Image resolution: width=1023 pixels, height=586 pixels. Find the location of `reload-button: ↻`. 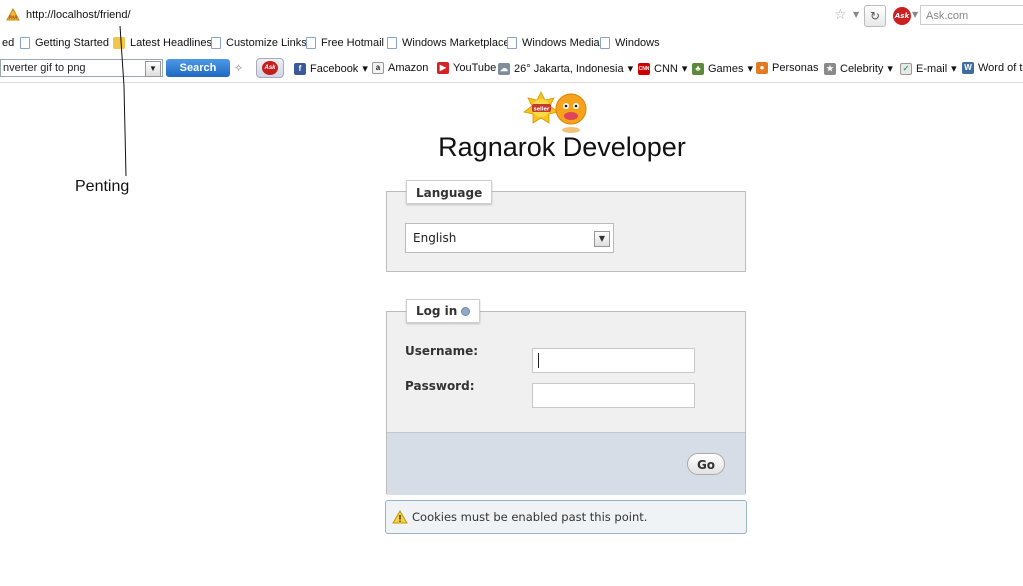

reload-button: ↻ is located at coordinates (875, 16).